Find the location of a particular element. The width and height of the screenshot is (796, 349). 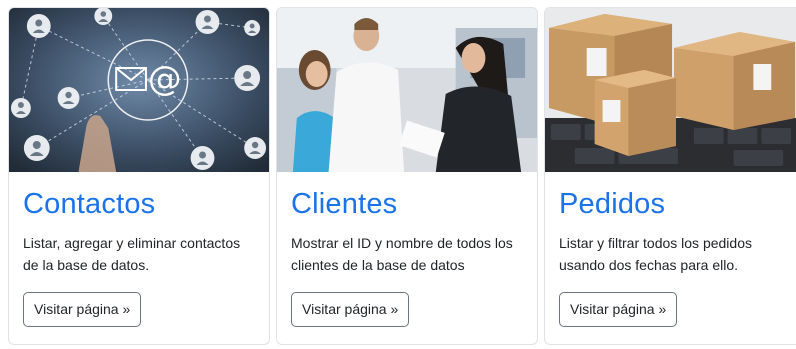

card-title: Pedidos is located at coordinates (612, 204).